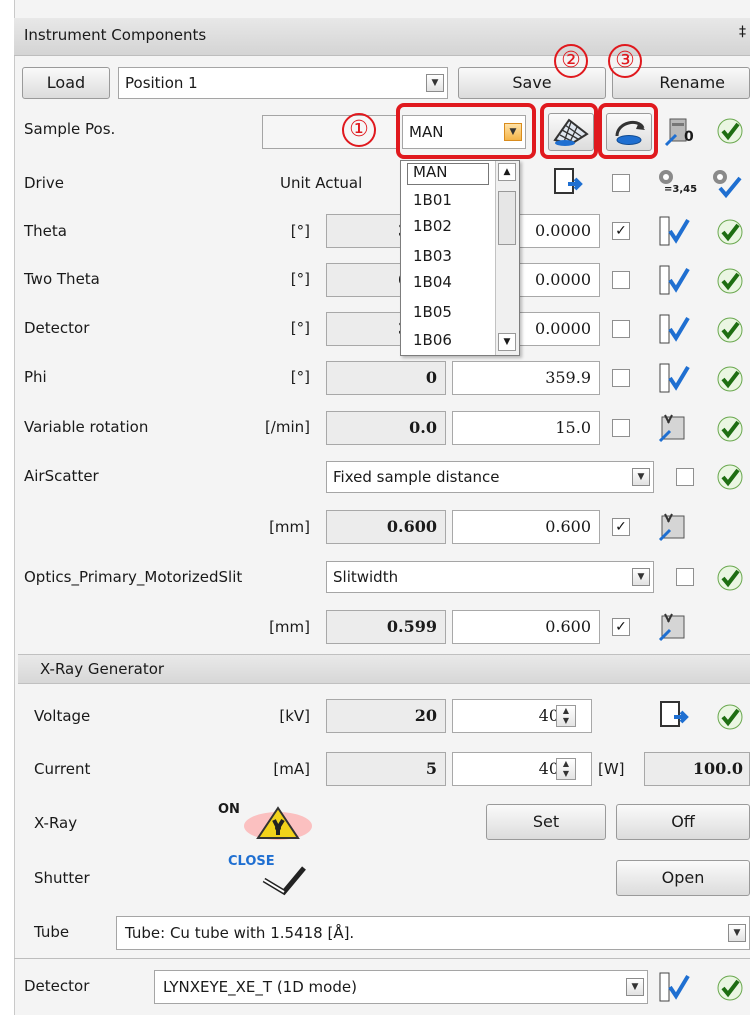  What do you see at coordinates (697, 769) in the screenshot?
I see `power-value: 100.0` at bounding box center [697, 769].